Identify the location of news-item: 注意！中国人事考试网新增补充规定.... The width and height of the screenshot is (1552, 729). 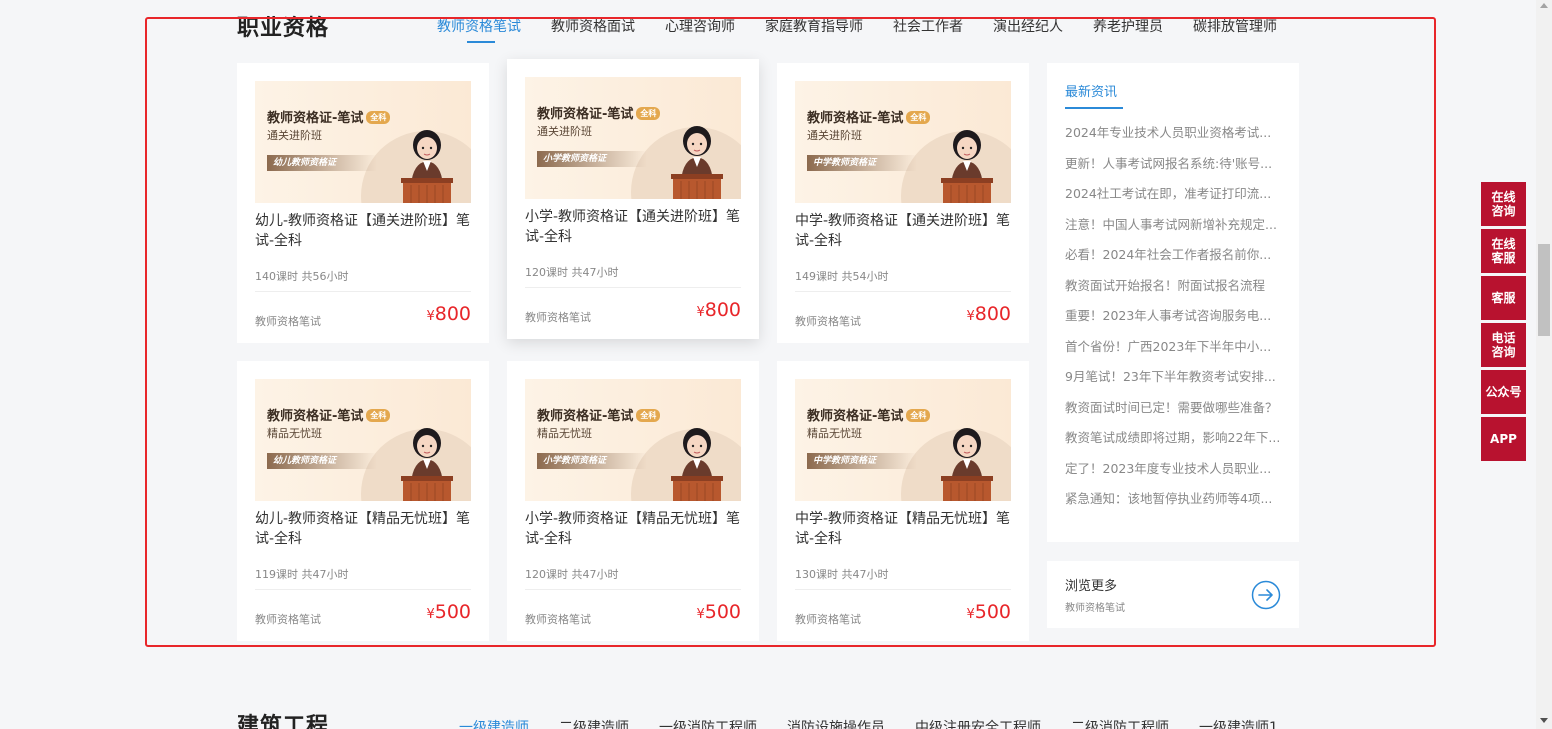
(1174, 230).